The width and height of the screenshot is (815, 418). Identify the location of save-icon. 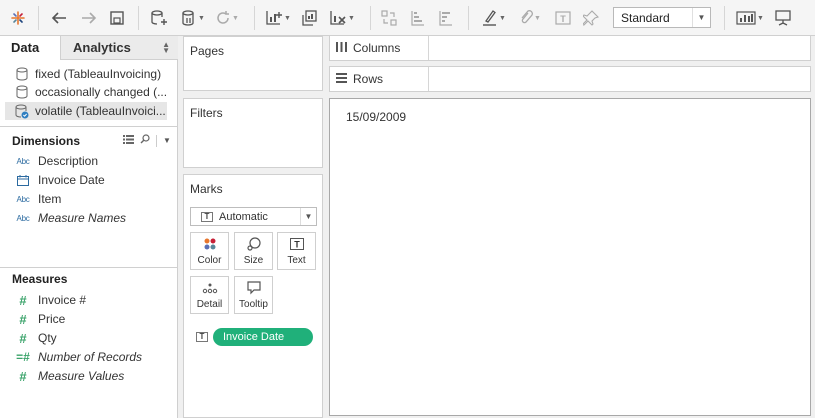
(117, 18).